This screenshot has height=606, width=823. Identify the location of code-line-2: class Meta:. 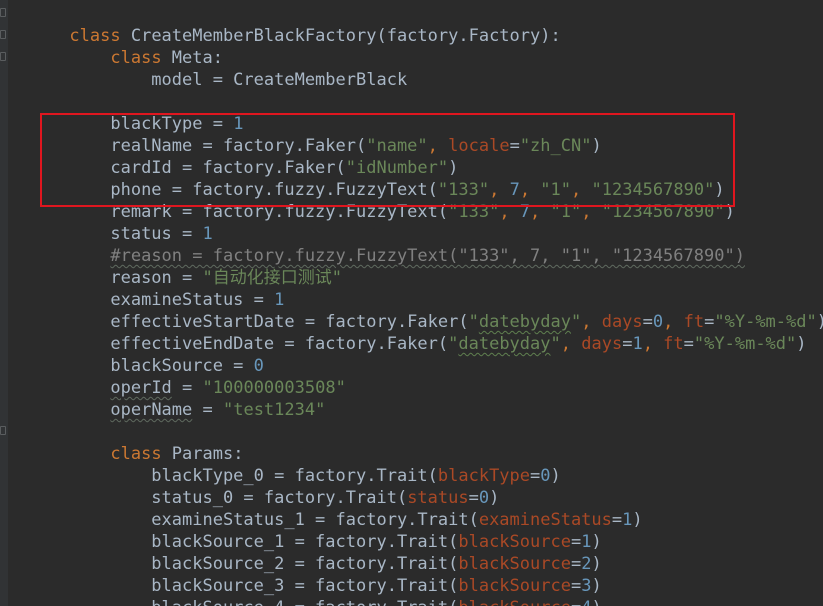
(411, 46).